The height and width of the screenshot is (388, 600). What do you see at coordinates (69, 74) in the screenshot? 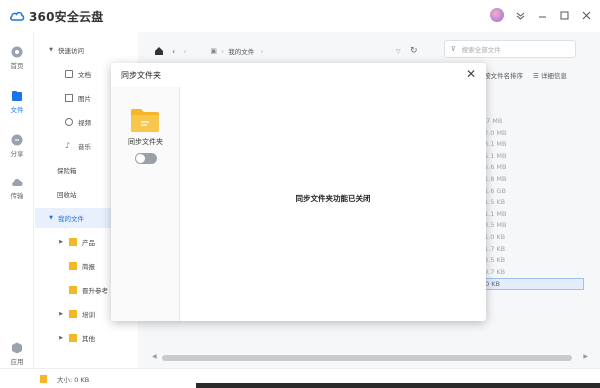
I see `document-icon` at bounding box center [69, 74].